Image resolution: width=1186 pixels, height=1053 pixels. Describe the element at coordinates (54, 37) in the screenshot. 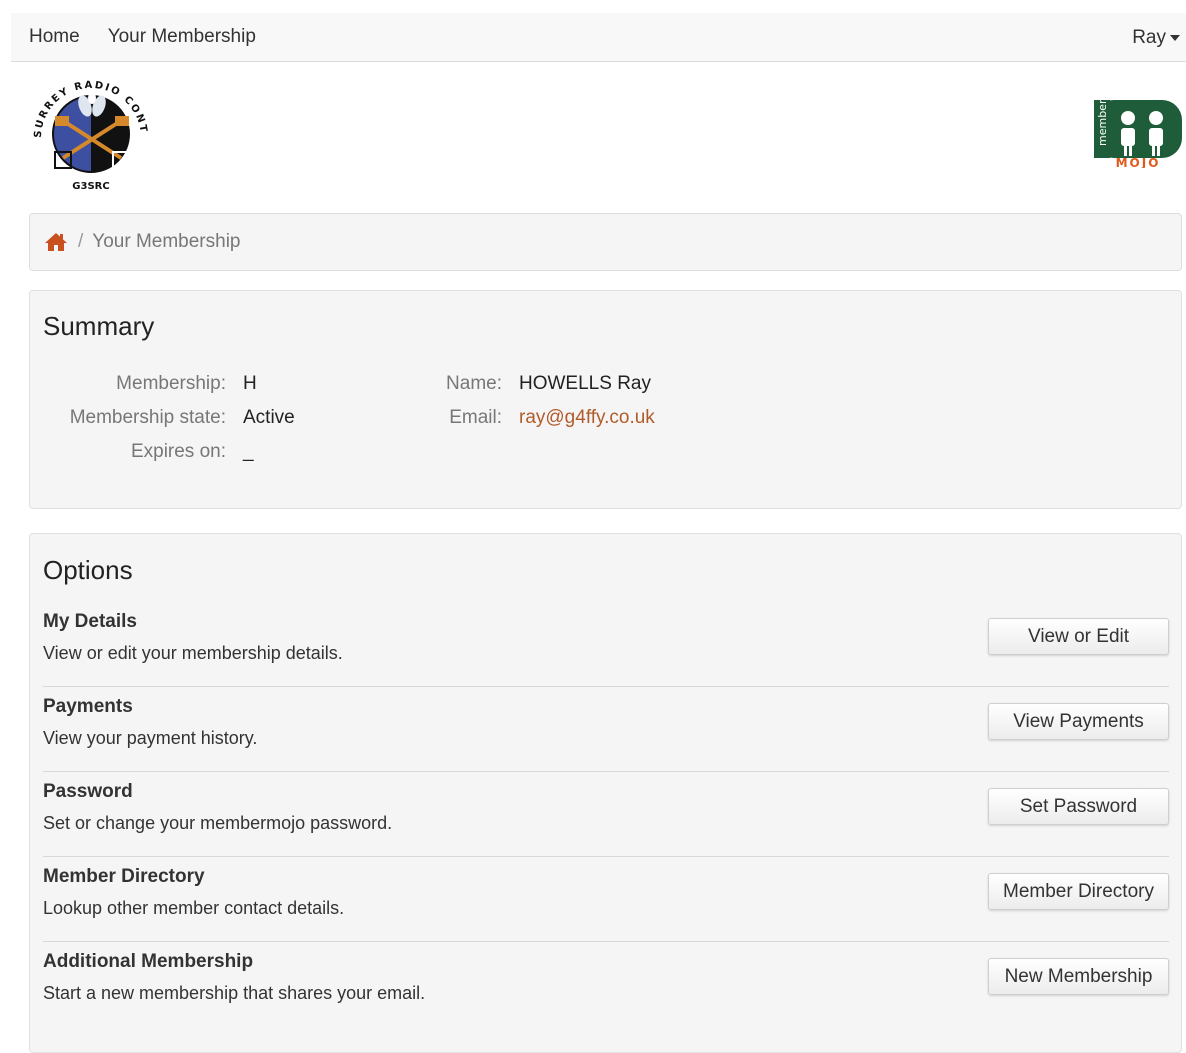

I see `nav-home-link: Home` at that location.